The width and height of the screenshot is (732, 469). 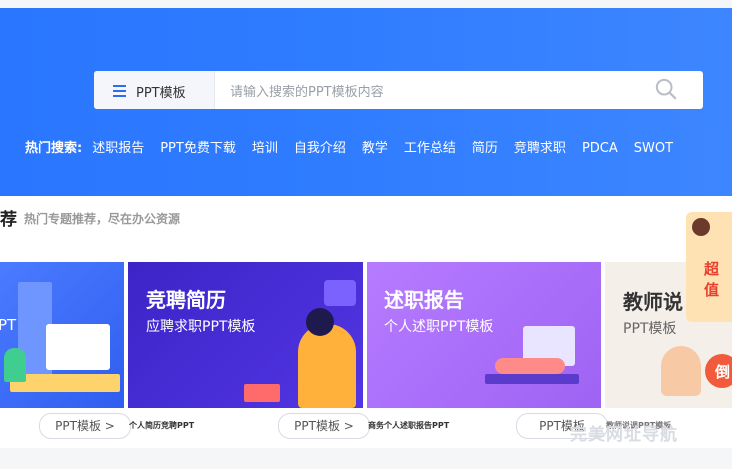 What do you see at coordinates (8, 220) in the screenshot?
I see `section-title: 荐` at bounding box center [8, 220].